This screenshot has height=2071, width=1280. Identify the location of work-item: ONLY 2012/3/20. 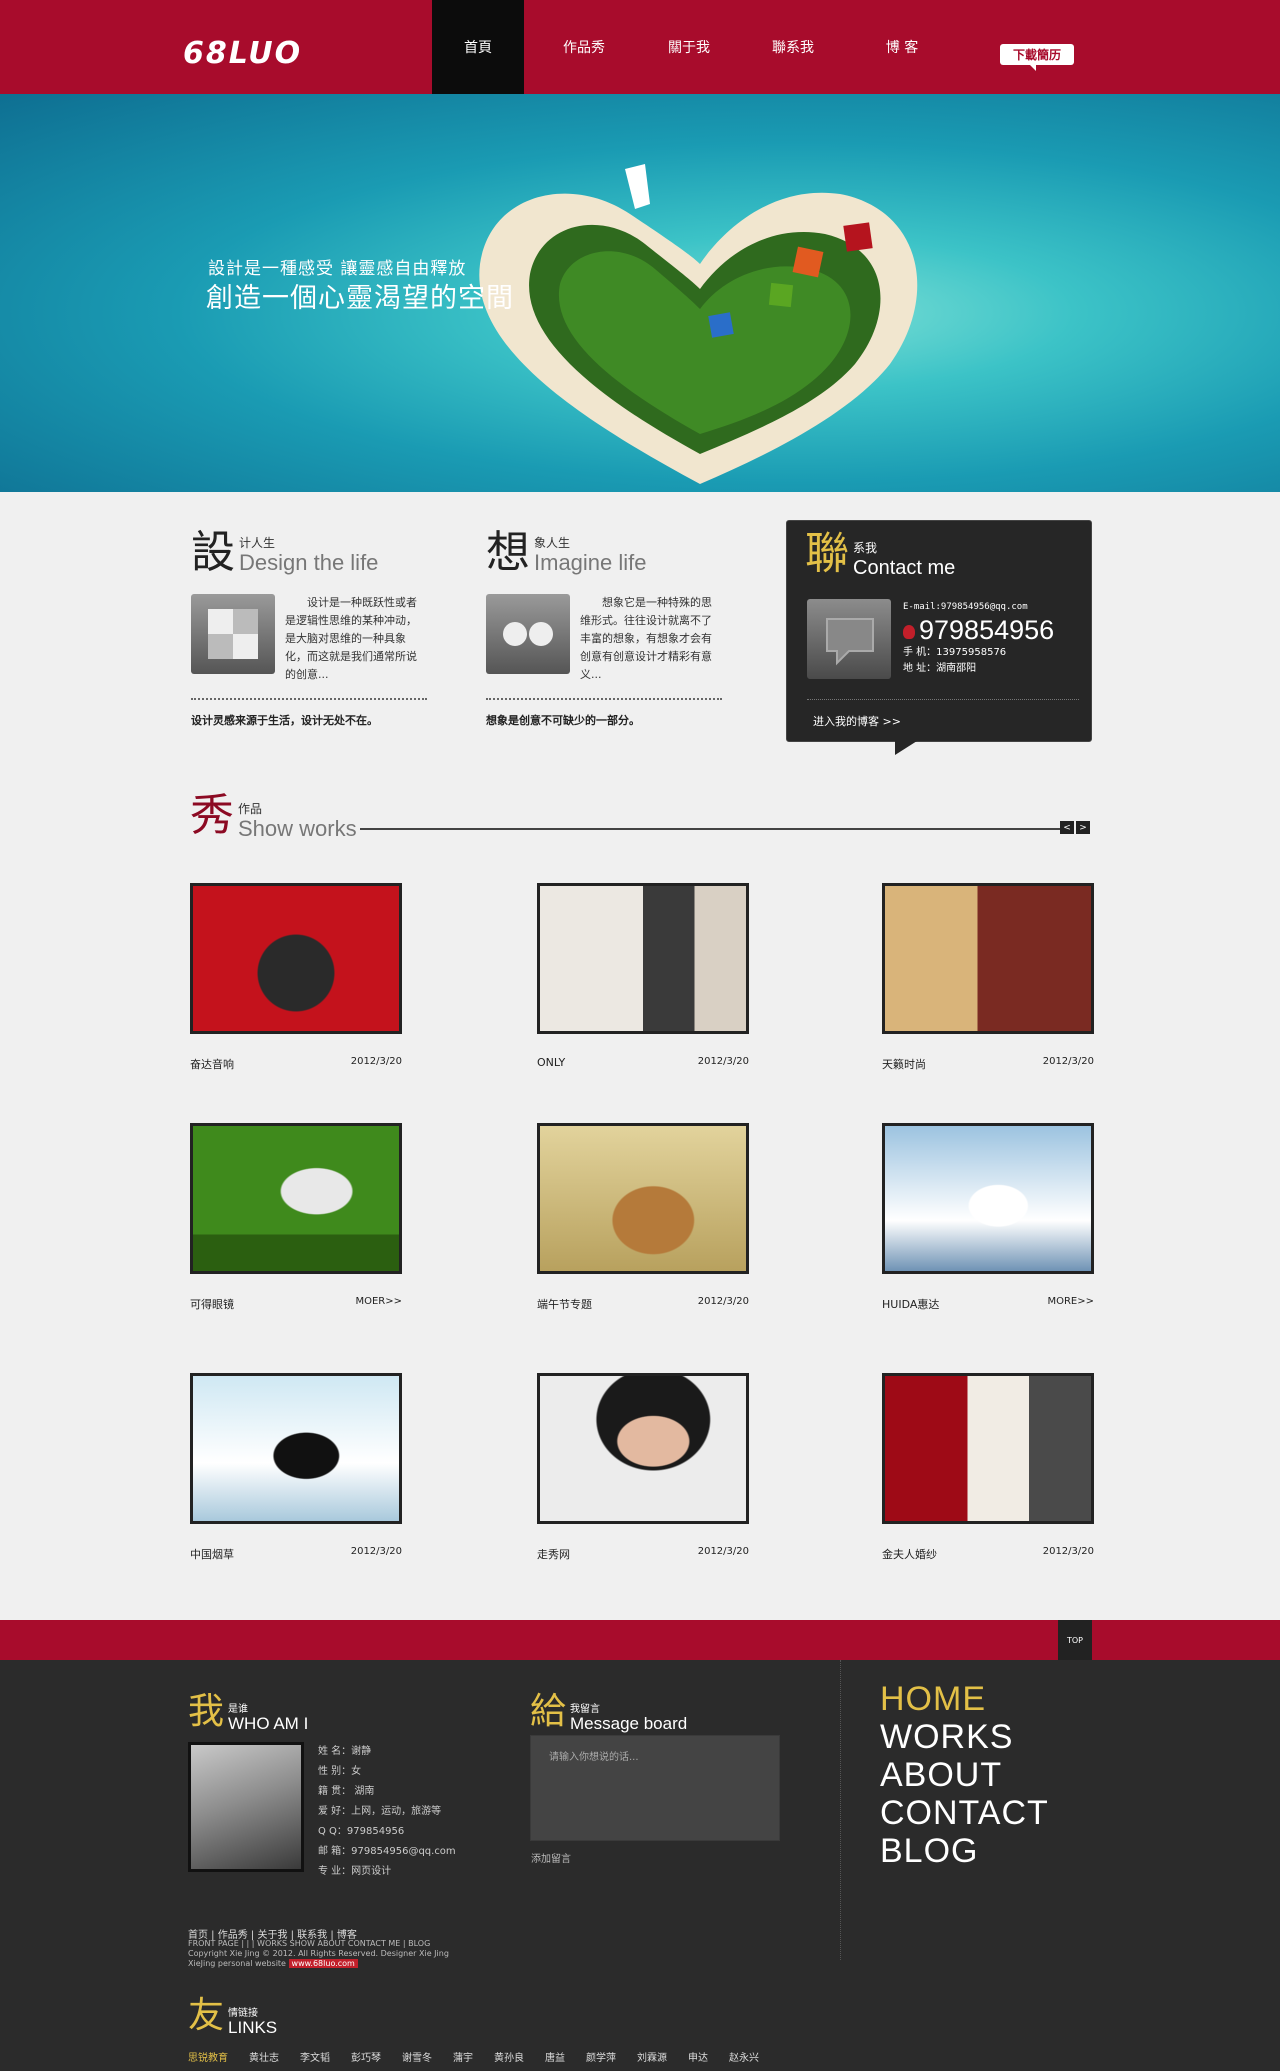
(643, 976).